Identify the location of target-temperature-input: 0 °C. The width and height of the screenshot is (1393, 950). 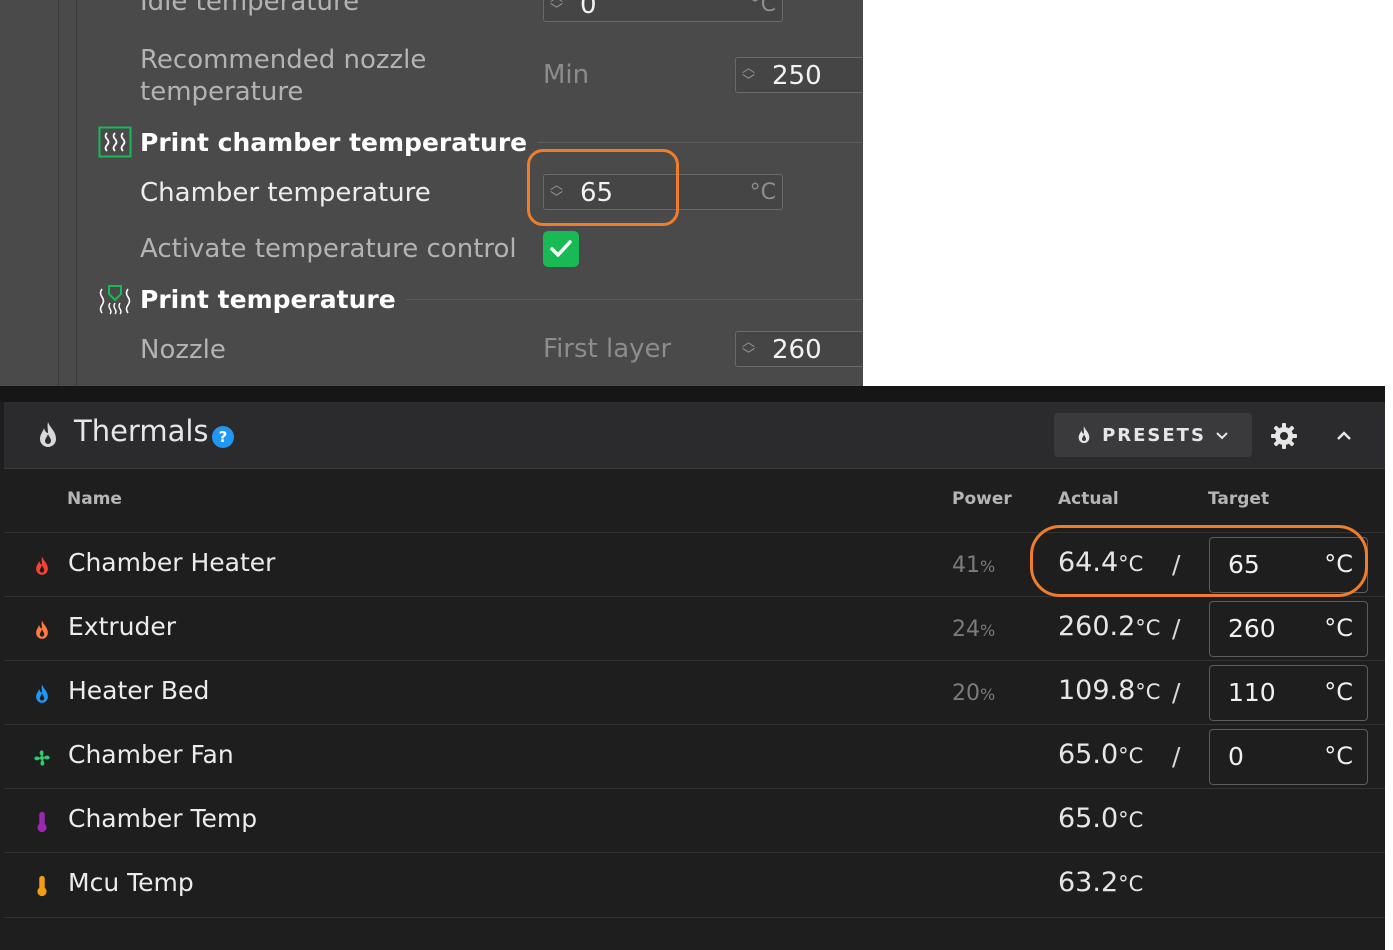
(1288, 757).